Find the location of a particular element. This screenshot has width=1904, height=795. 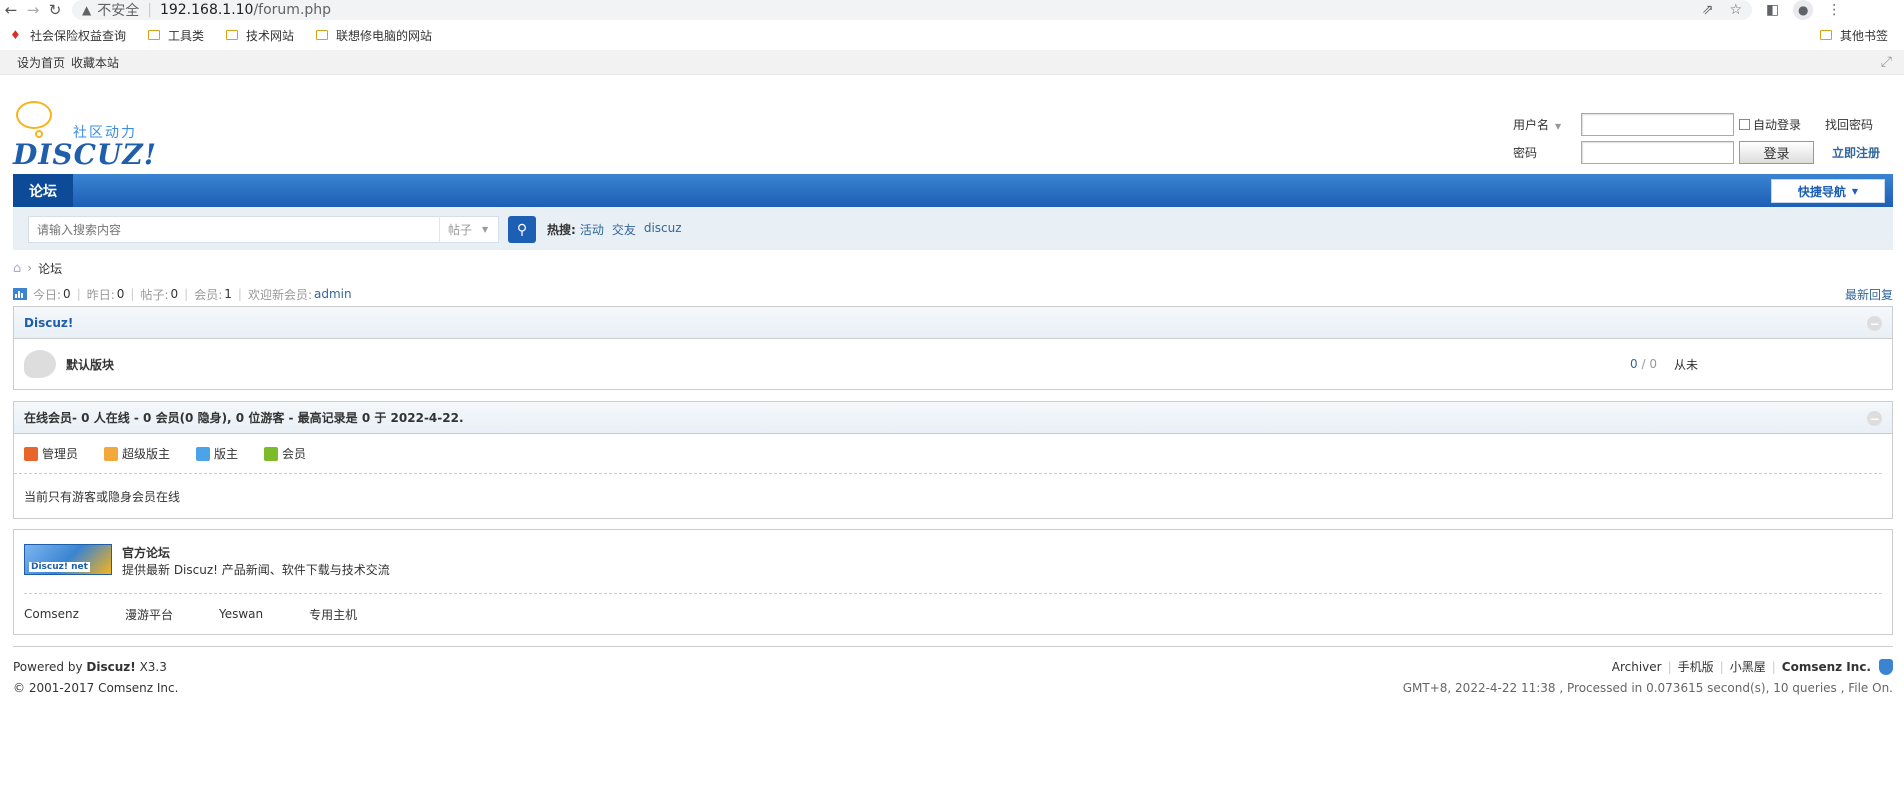

forum-thread-count: 0 / 0 is located at coordinates (1643, 364).